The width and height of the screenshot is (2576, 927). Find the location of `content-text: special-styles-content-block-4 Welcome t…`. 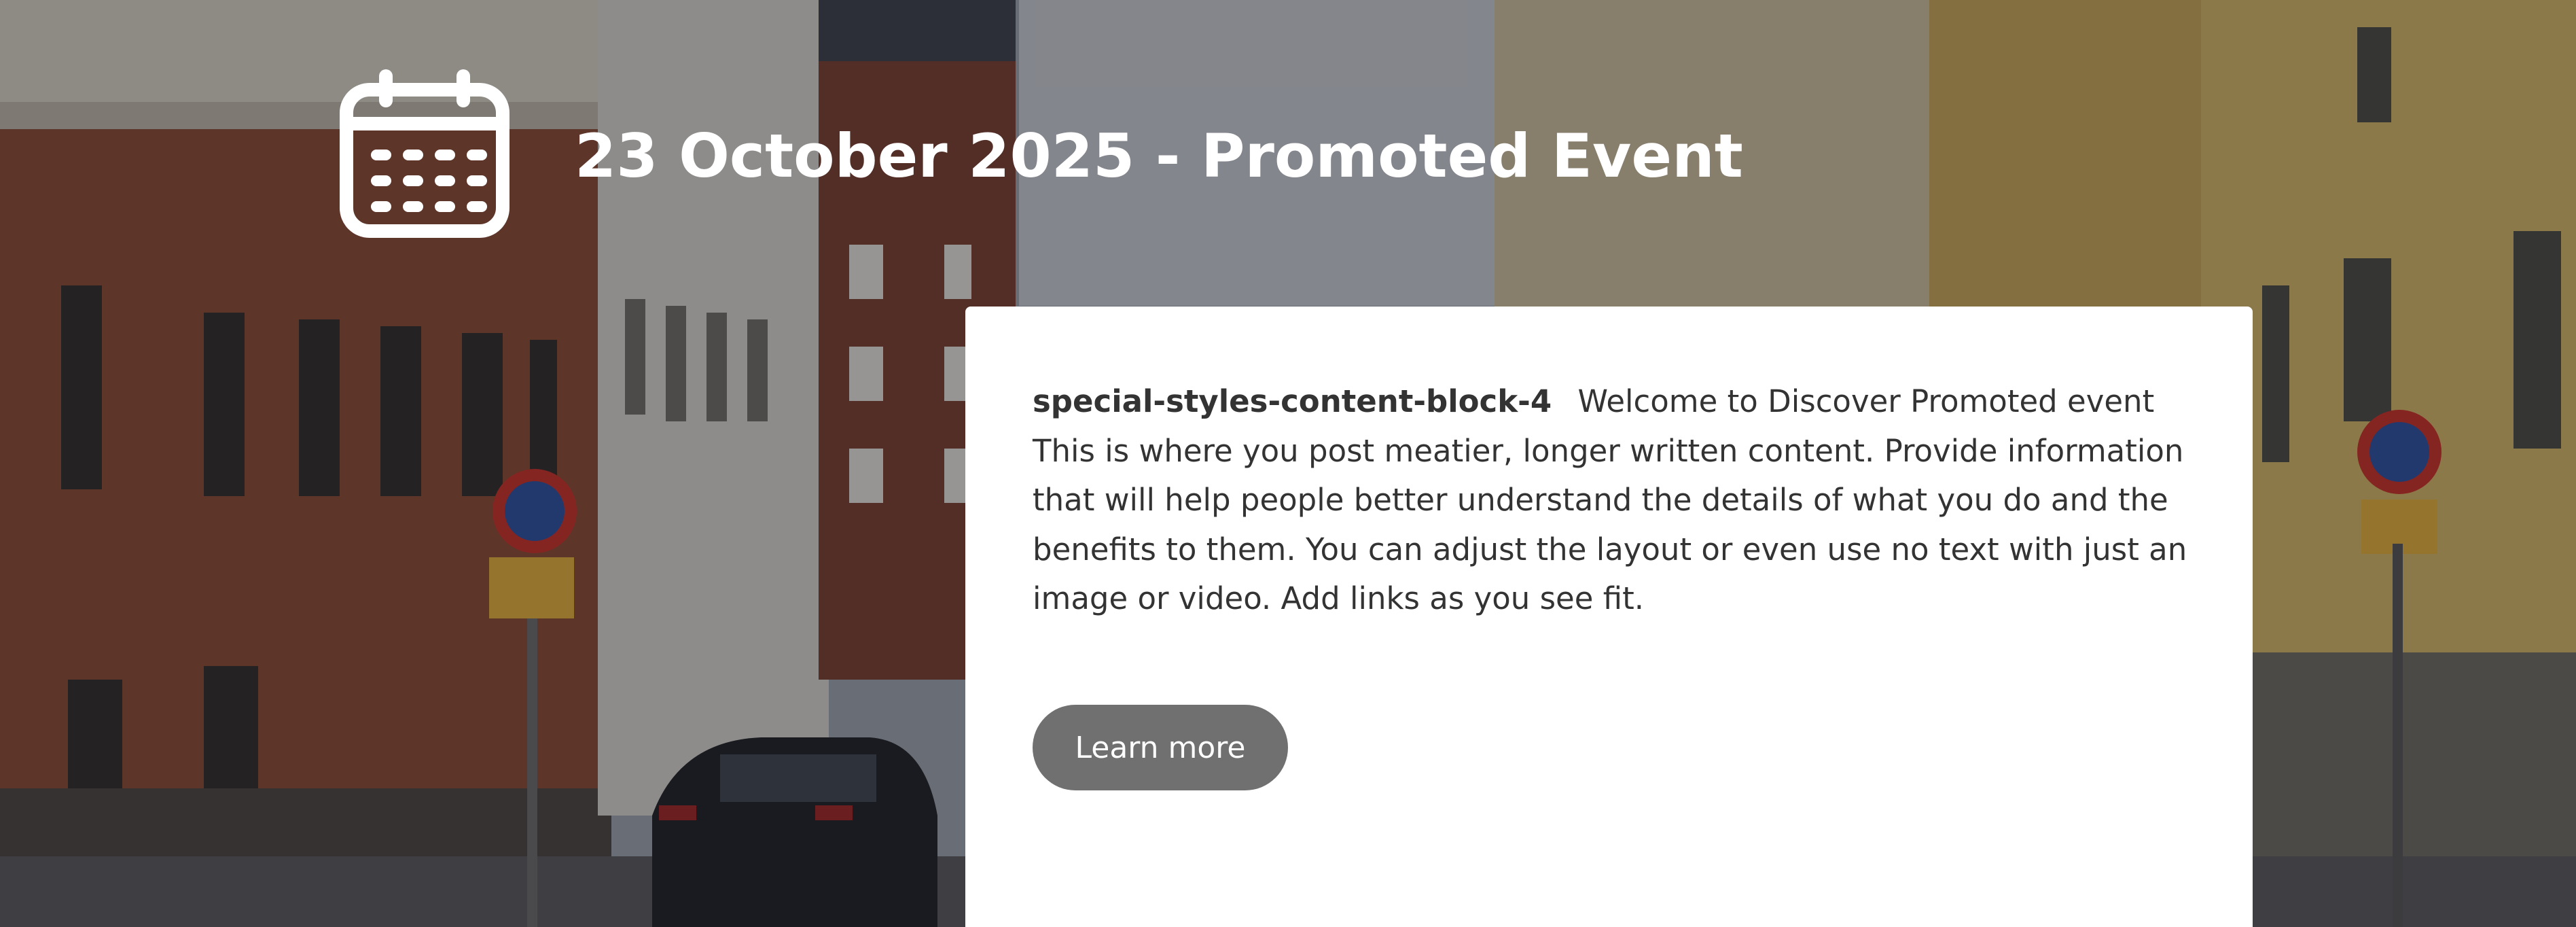

content-text: special-styles-content-block-4 Welcome t… is located at coordinates (1617, 500).